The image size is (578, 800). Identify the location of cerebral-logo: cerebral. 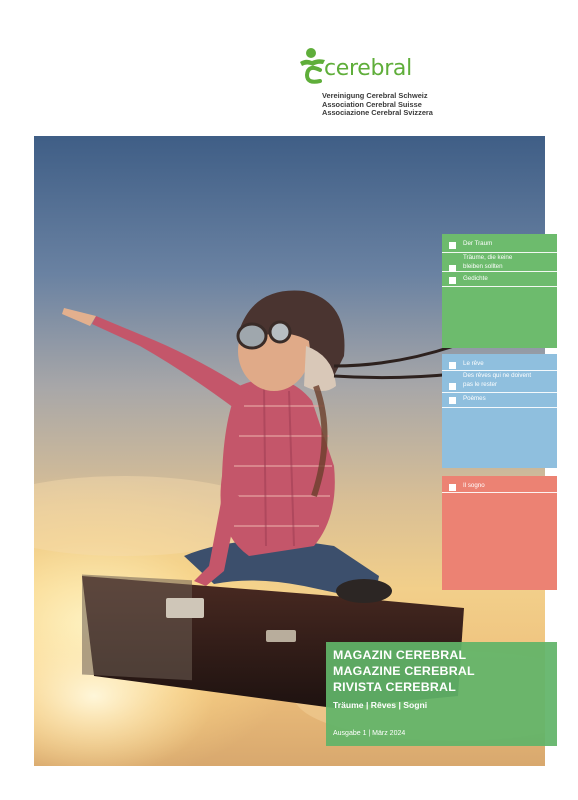
(358, 66).